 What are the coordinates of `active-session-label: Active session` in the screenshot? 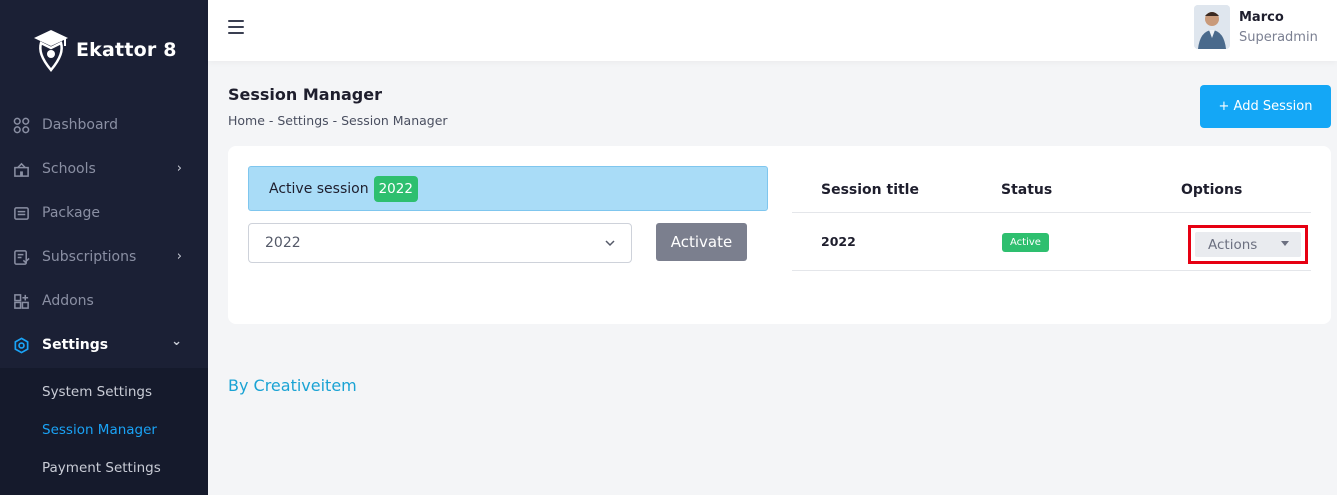 It's located at (319, 188).